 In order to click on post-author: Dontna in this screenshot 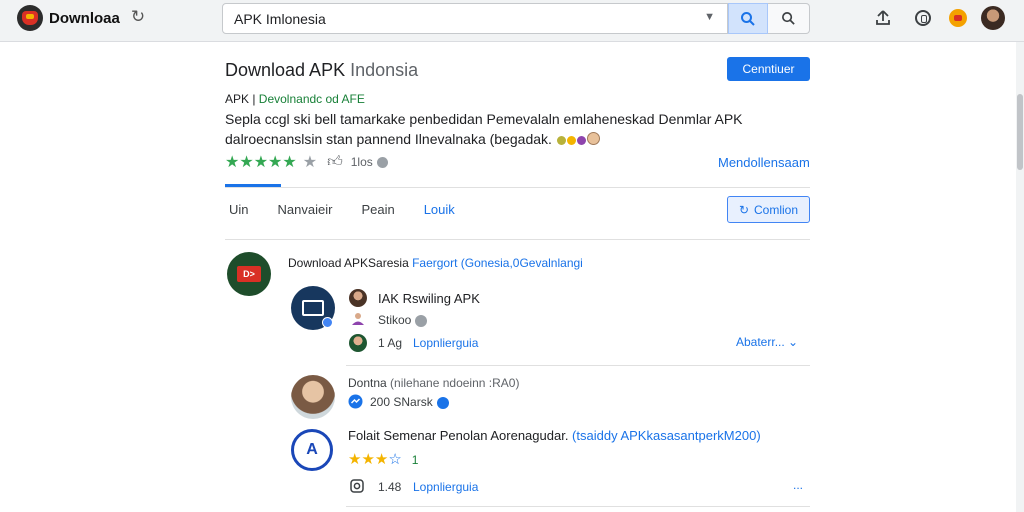, I will do `click(369, 383)`.